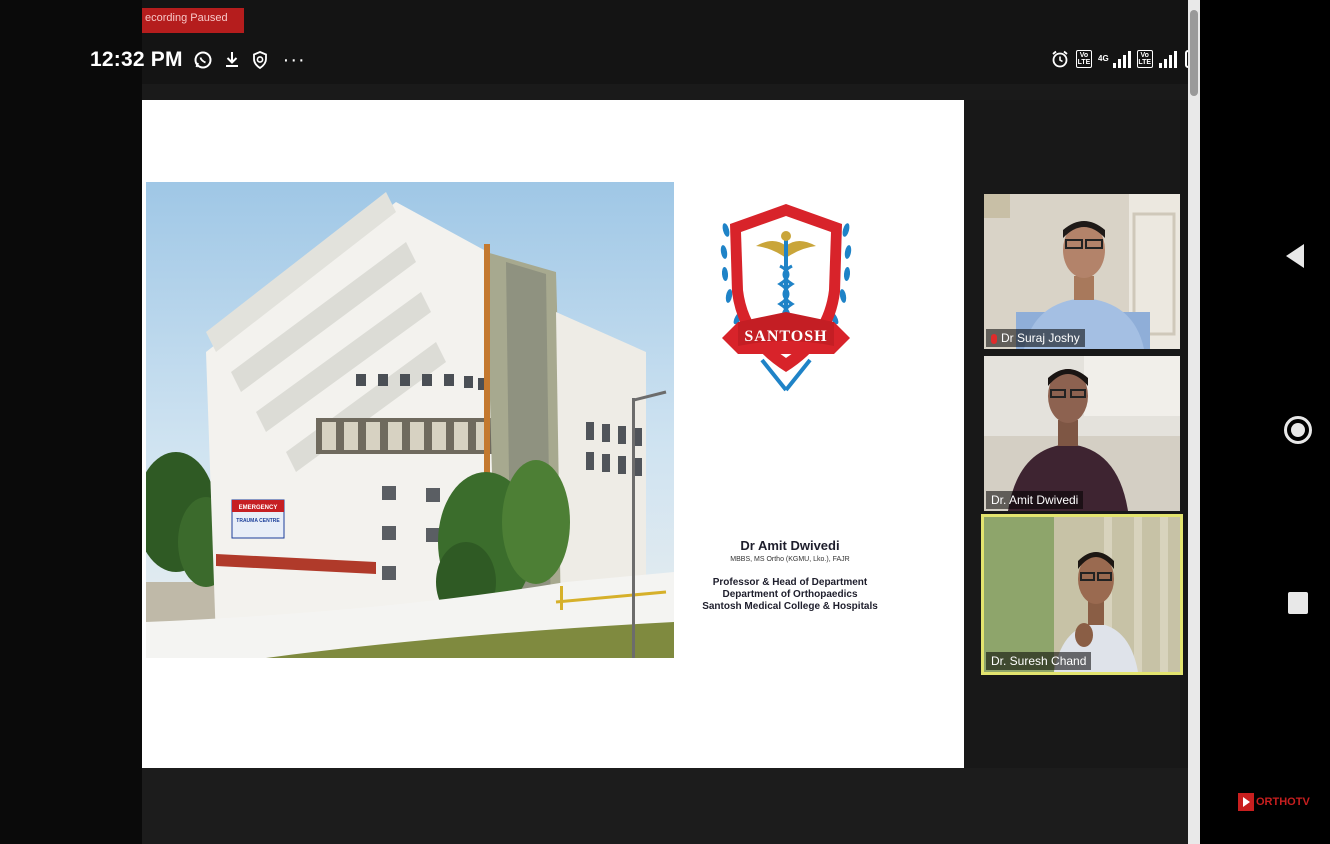  Describe the element at coordinates (1103, 58) in the screenshot. I see `network-tag: 4G` at that location.